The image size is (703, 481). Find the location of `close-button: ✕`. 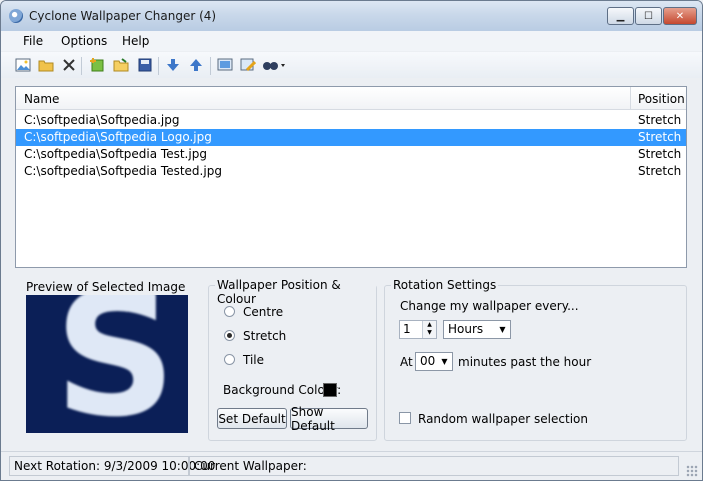

close-button: ✕ is located at coordinates (680, 16).